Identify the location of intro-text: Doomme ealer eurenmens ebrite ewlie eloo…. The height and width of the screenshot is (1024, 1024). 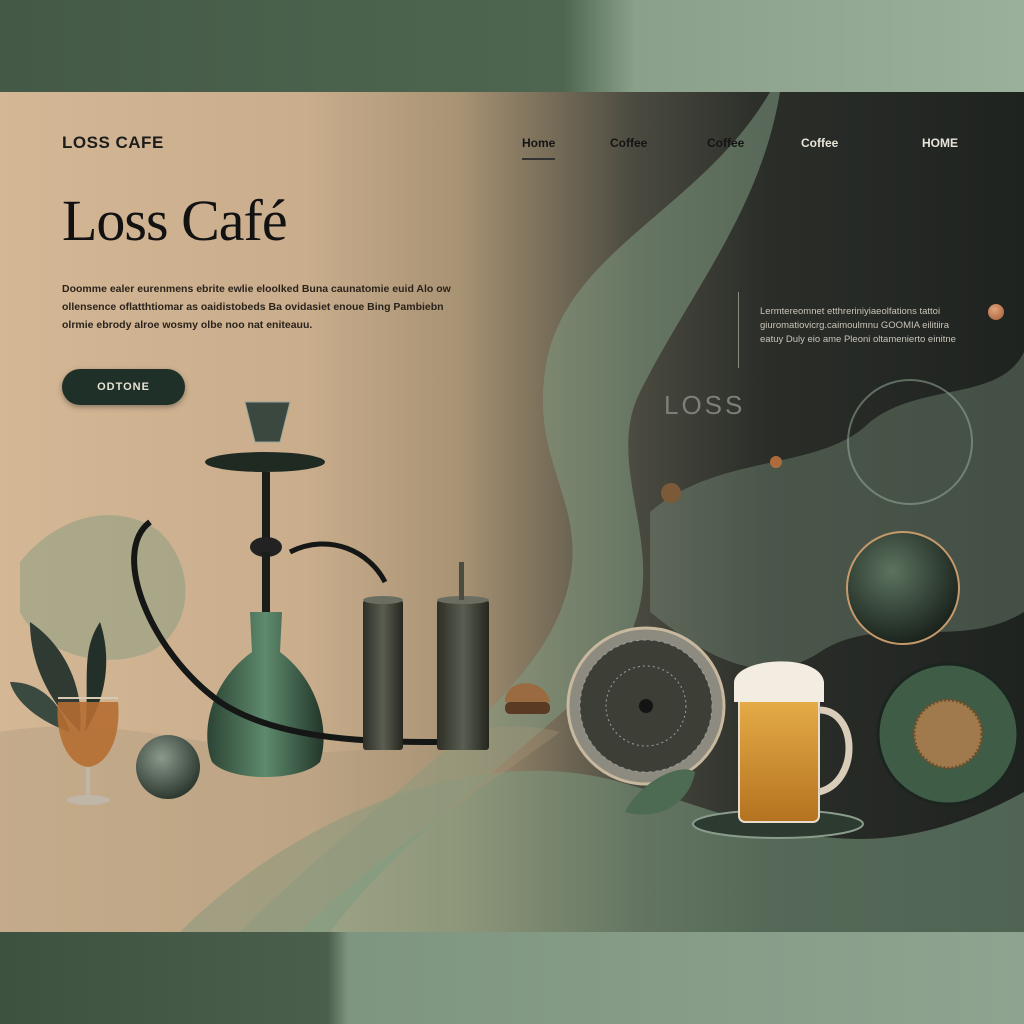
(256, 307).